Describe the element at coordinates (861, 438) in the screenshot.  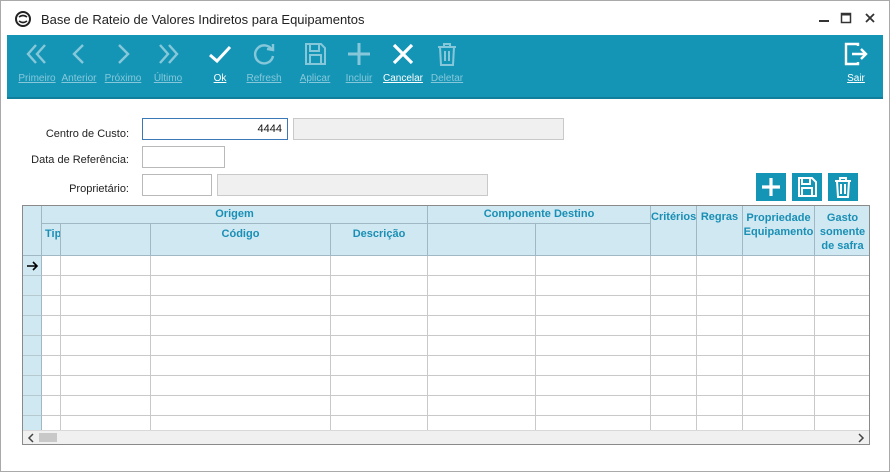
I see `scroll-right-icon` at that location.